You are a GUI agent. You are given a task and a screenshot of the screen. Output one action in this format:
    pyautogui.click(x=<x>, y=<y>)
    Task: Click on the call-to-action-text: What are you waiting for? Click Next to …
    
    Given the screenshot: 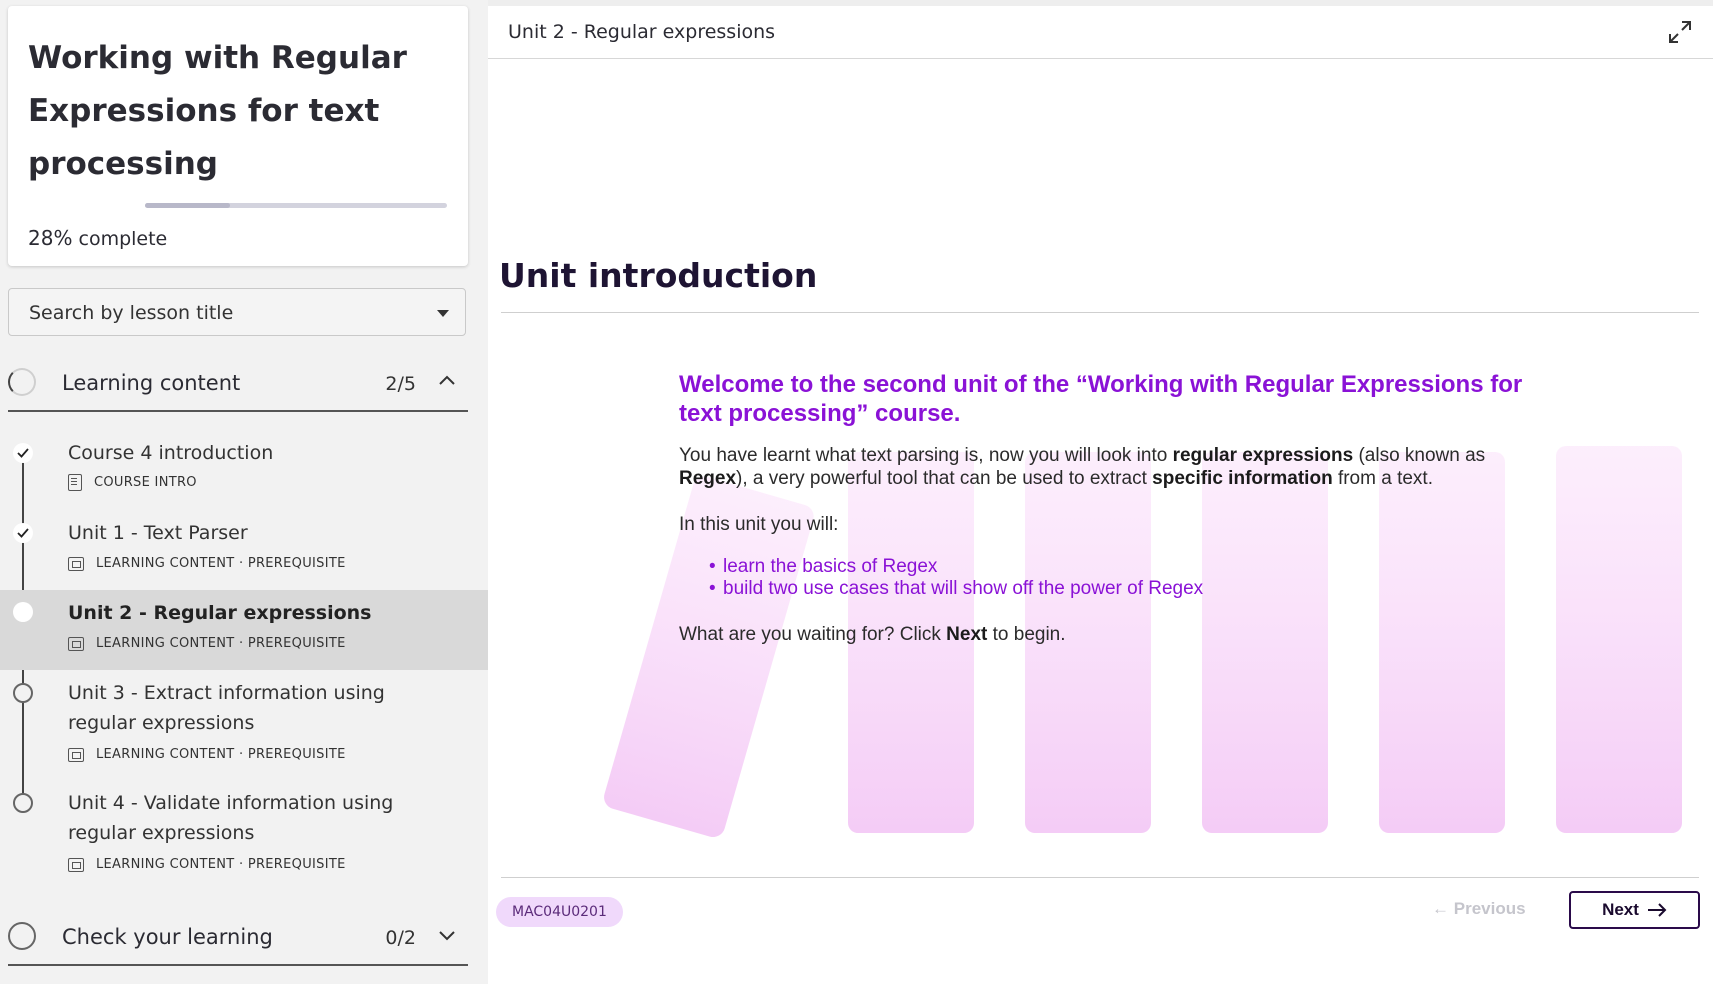 What is the action you would take?
    pyautogui.click(x=872, y=634)
    